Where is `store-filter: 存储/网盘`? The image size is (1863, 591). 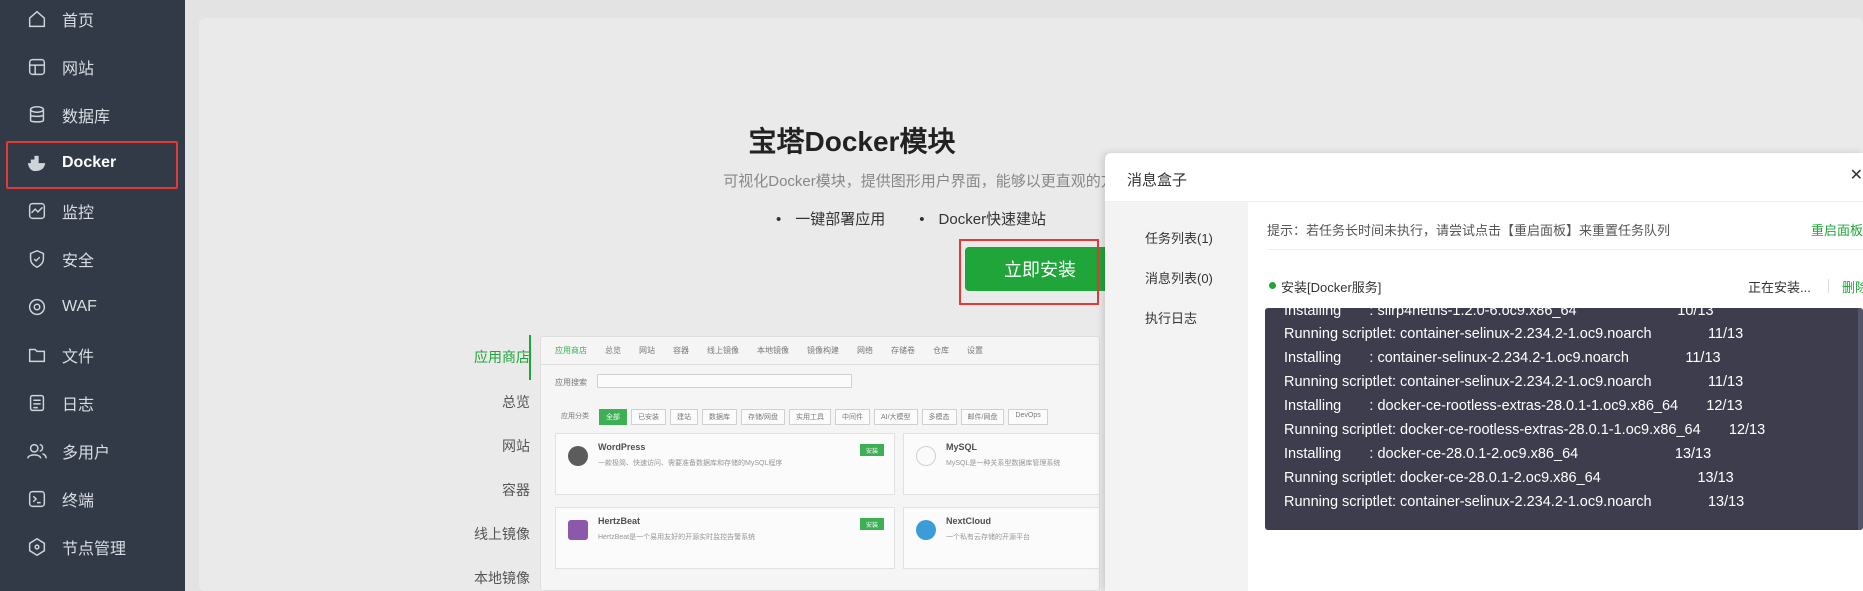 store-filter: 存储/网盘 is located at coordinates (763, 417).